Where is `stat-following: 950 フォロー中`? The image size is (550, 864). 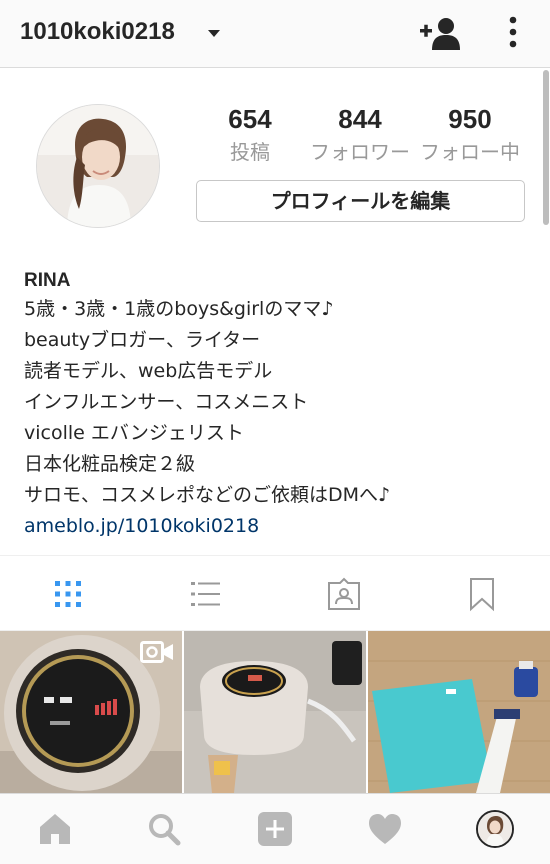
stat-following: 950 フォロー中 is located at coordinates (470, 136).